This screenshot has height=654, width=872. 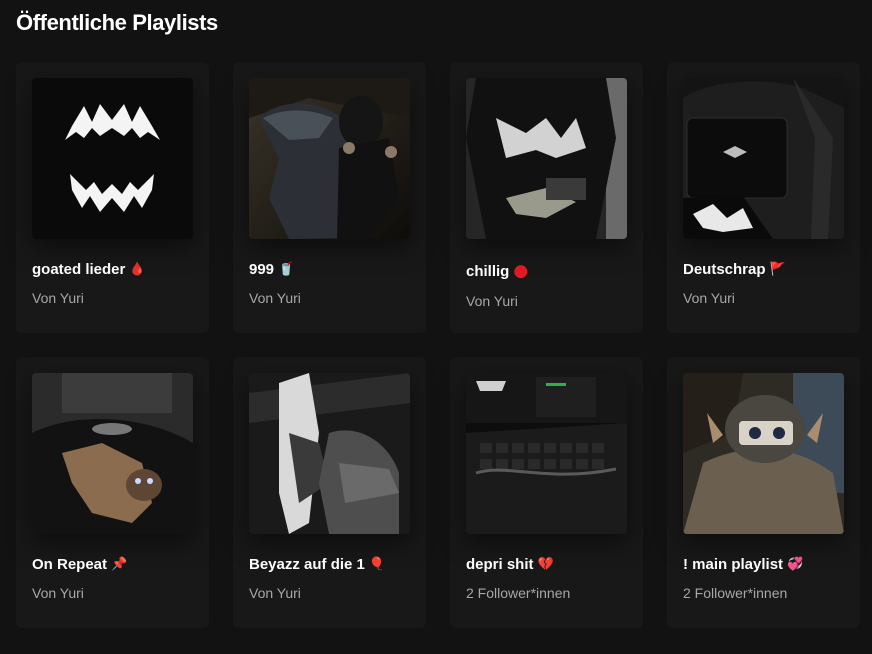 I want to click on playlist-title-text: 999, so click(x=262, y=269).